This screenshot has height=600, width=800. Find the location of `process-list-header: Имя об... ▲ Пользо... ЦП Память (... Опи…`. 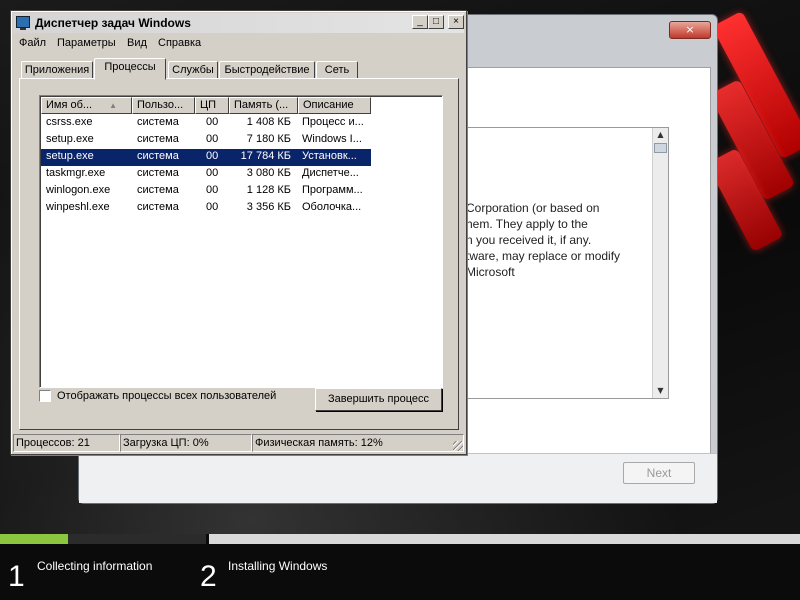

process-list-header: Имя об... ▲ Пользо... ЦП Память (... Опи… is located at coordinates (241, 105).